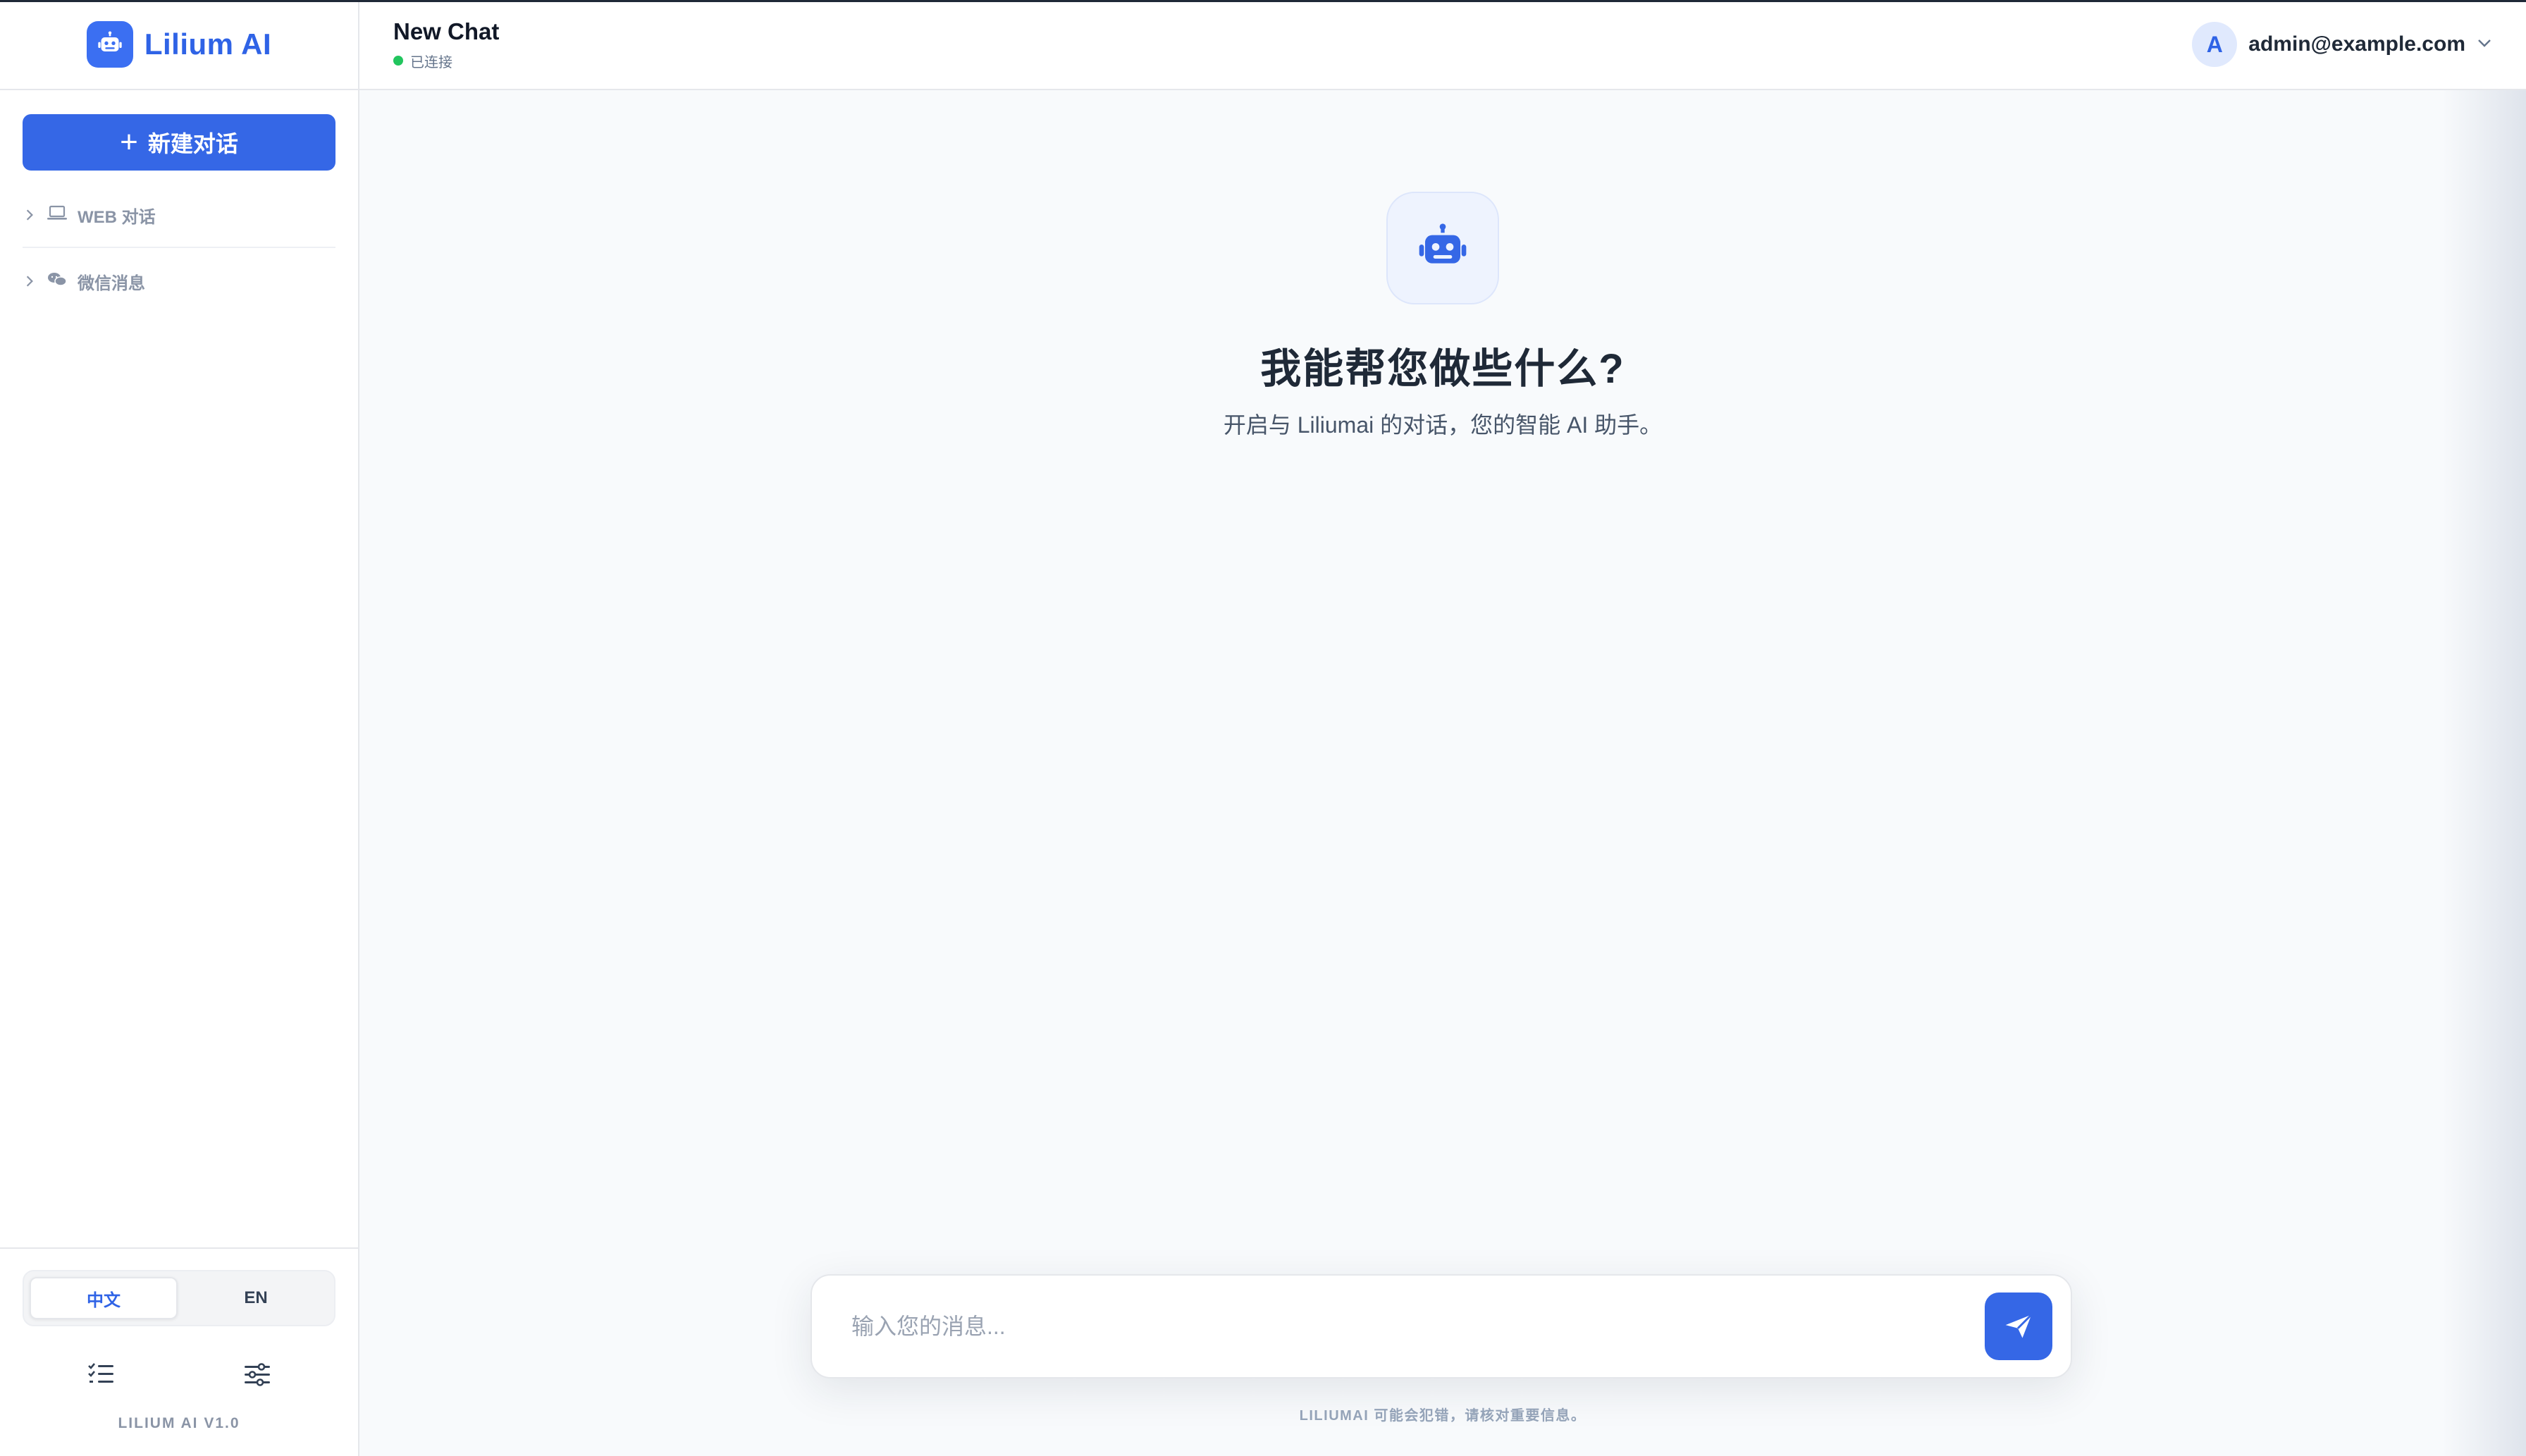 Image resolution: width=2526 pixels, height=1456 pixels. What do you see at coordinates (2356, 44) in the screenshot?
I see `user-email: admin@example.com` at bounding box center [2356, 44].